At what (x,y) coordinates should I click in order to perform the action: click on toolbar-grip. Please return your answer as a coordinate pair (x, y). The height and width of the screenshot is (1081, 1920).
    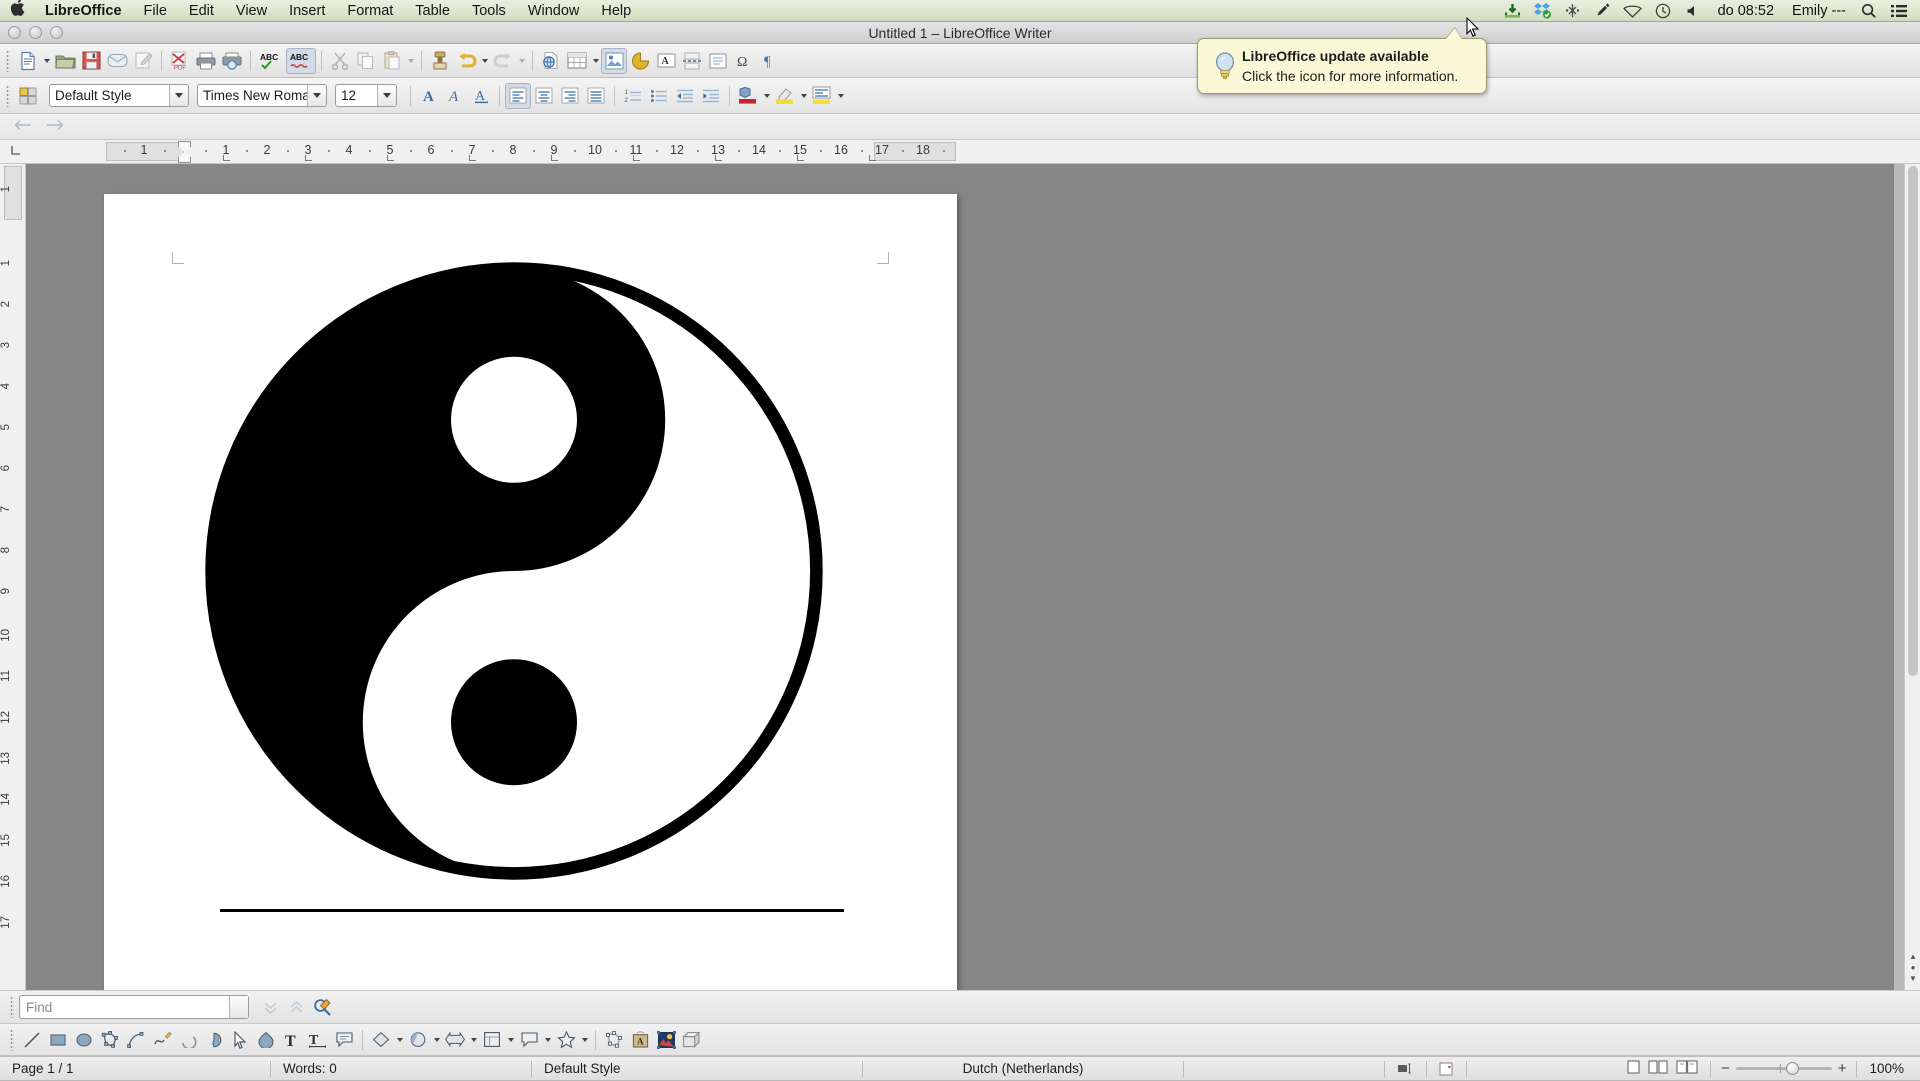
    Looking at the image, I should click on (8, 95).